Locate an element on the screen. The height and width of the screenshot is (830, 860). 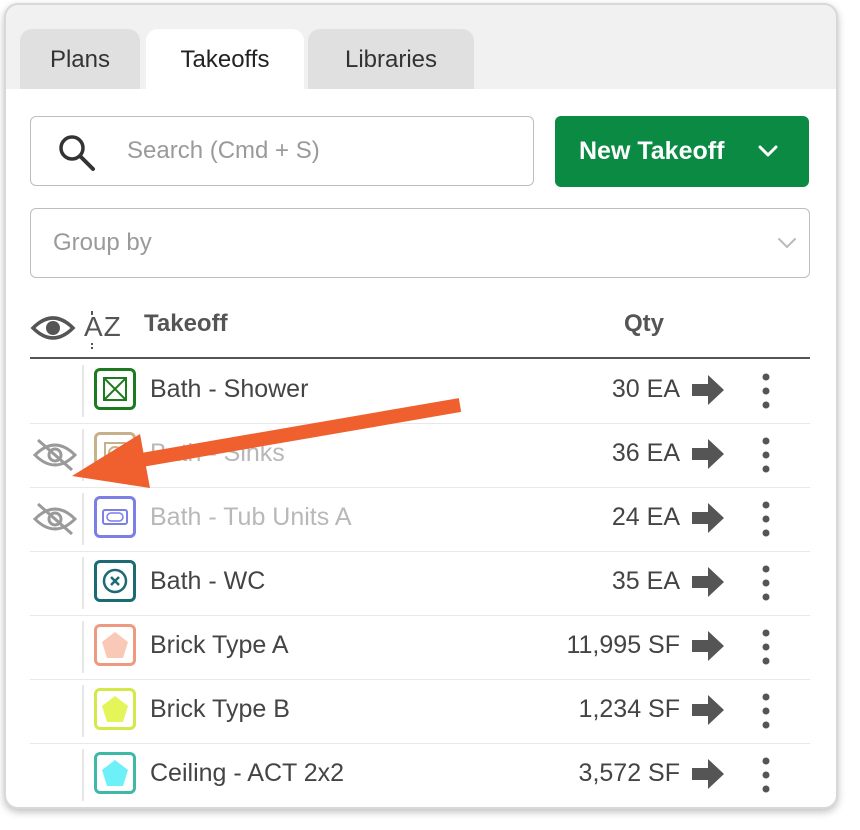
sort-arrow-icon is located at coordinates (92, 331).